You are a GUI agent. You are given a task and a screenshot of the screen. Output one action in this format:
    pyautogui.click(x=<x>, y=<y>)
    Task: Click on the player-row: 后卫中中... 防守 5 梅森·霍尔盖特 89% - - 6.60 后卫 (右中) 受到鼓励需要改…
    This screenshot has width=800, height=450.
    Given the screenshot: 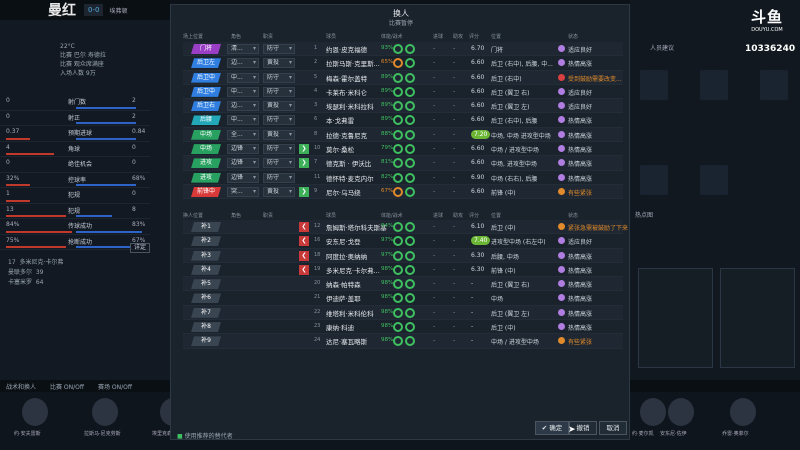 What is the action you would take?
    pyautogui.click(x=403, y=77)
    